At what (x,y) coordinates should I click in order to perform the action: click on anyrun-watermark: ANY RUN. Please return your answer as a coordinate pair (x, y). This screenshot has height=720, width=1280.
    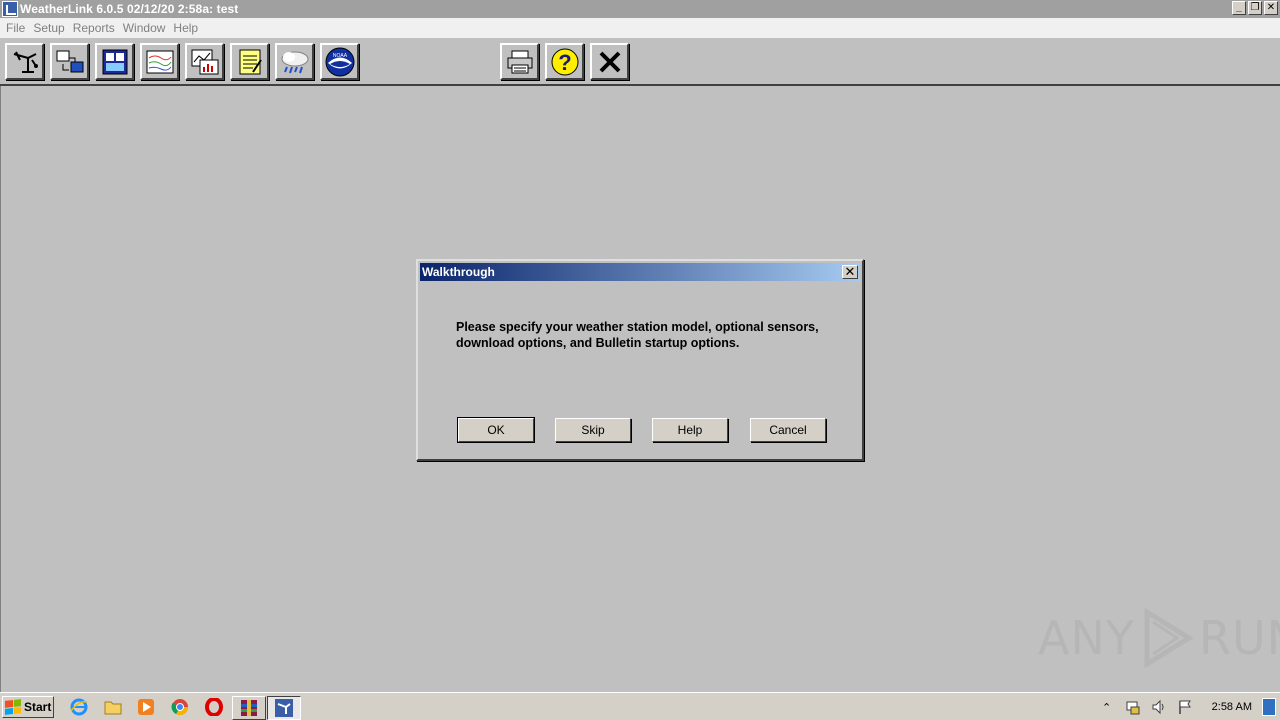
    Looking at the image, I should click on (1159, 638).